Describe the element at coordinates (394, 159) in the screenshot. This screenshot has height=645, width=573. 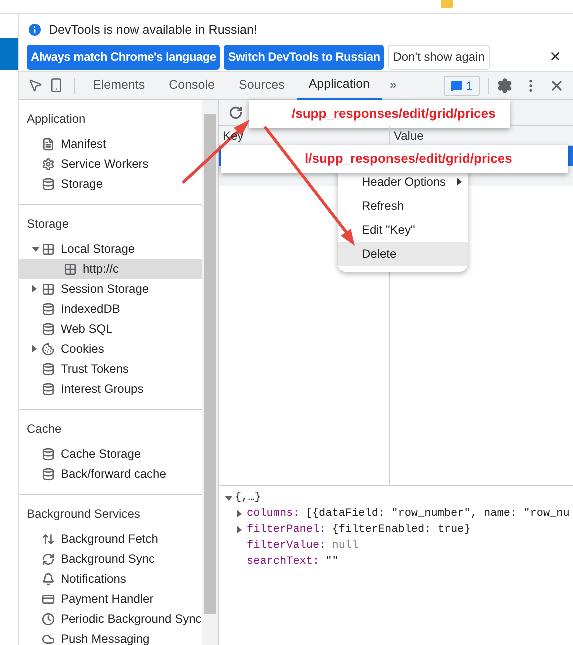
I see `annotation-label: l/supp_responses/edit/grid/prices` at that location.